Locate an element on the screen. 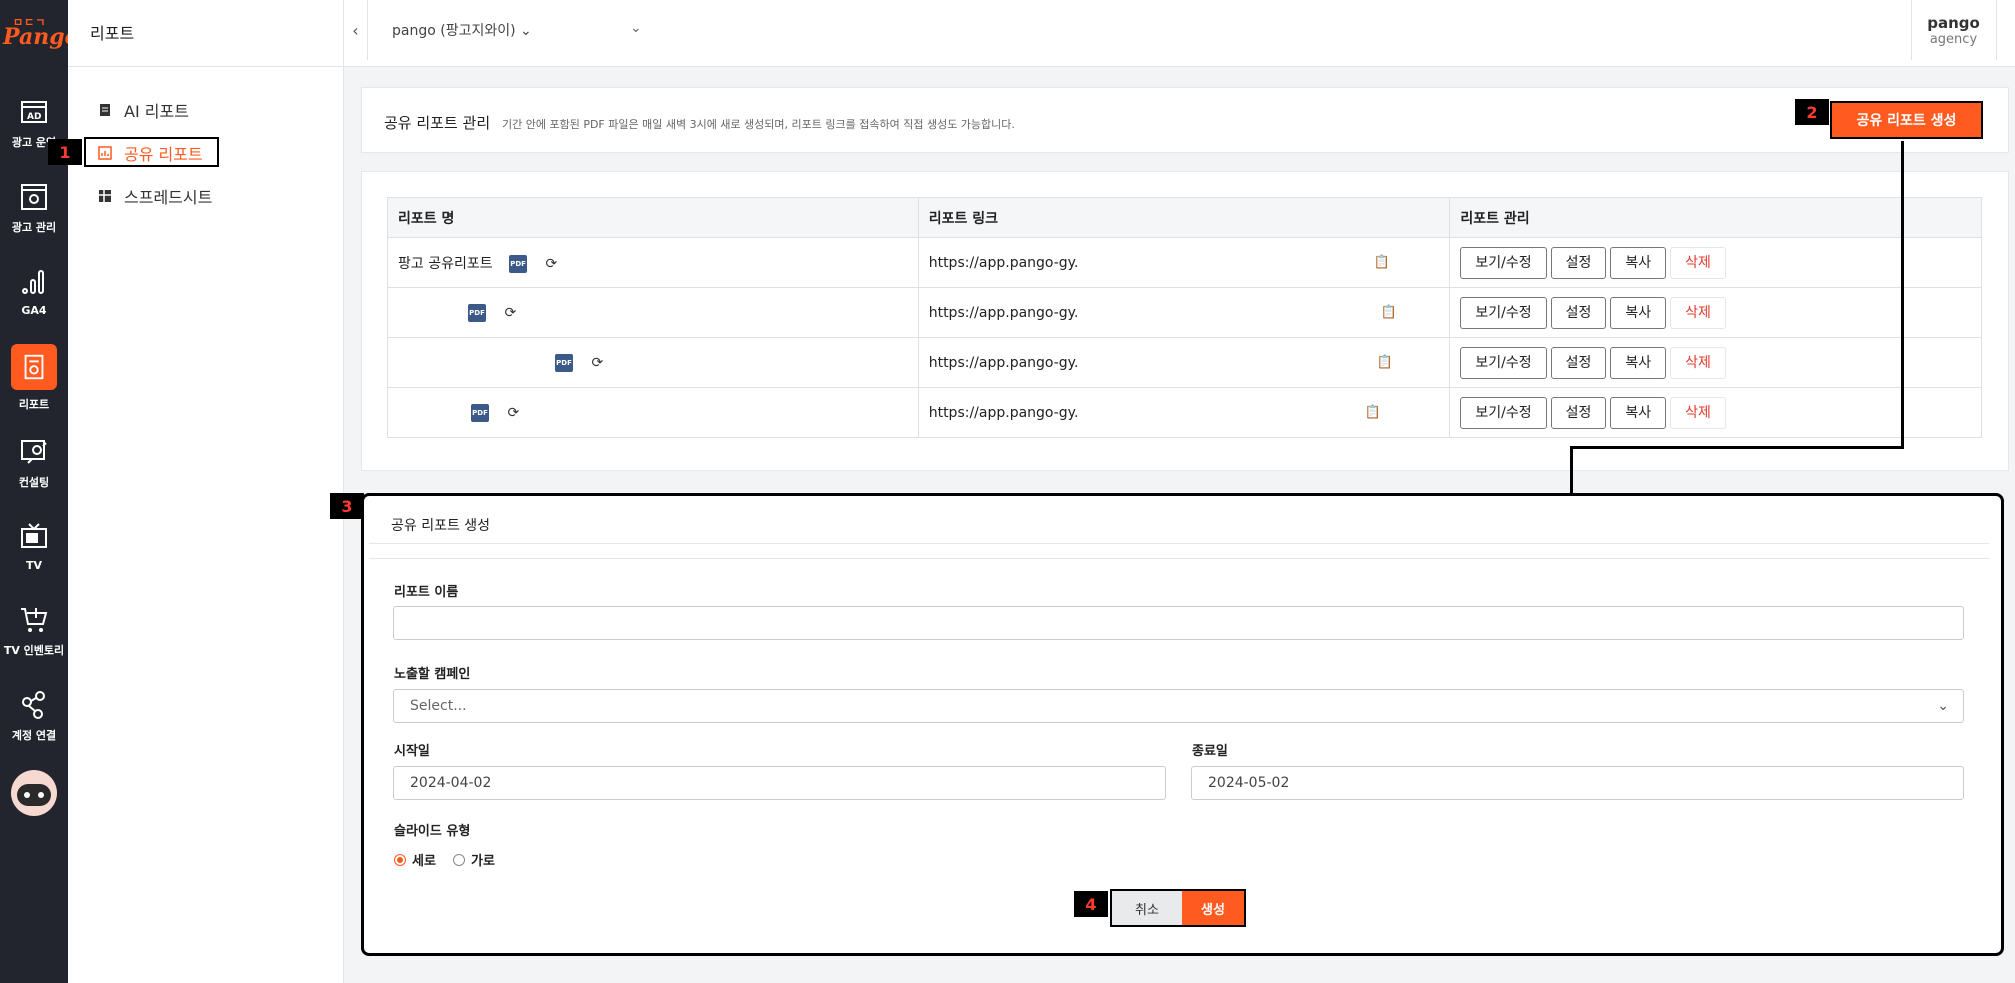 This screenshot has height=983, width=2015. form-actions: 취소 생성 is located at coordinates (1178, 908).